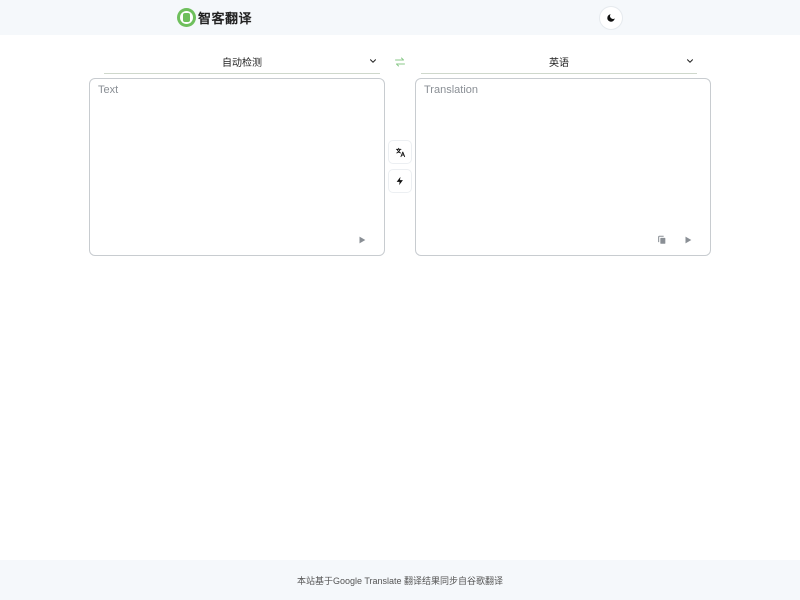  What do you see at coordinates (562, 154) in the screenshot?
I see `translation-output` at bounding box center [562, 154].